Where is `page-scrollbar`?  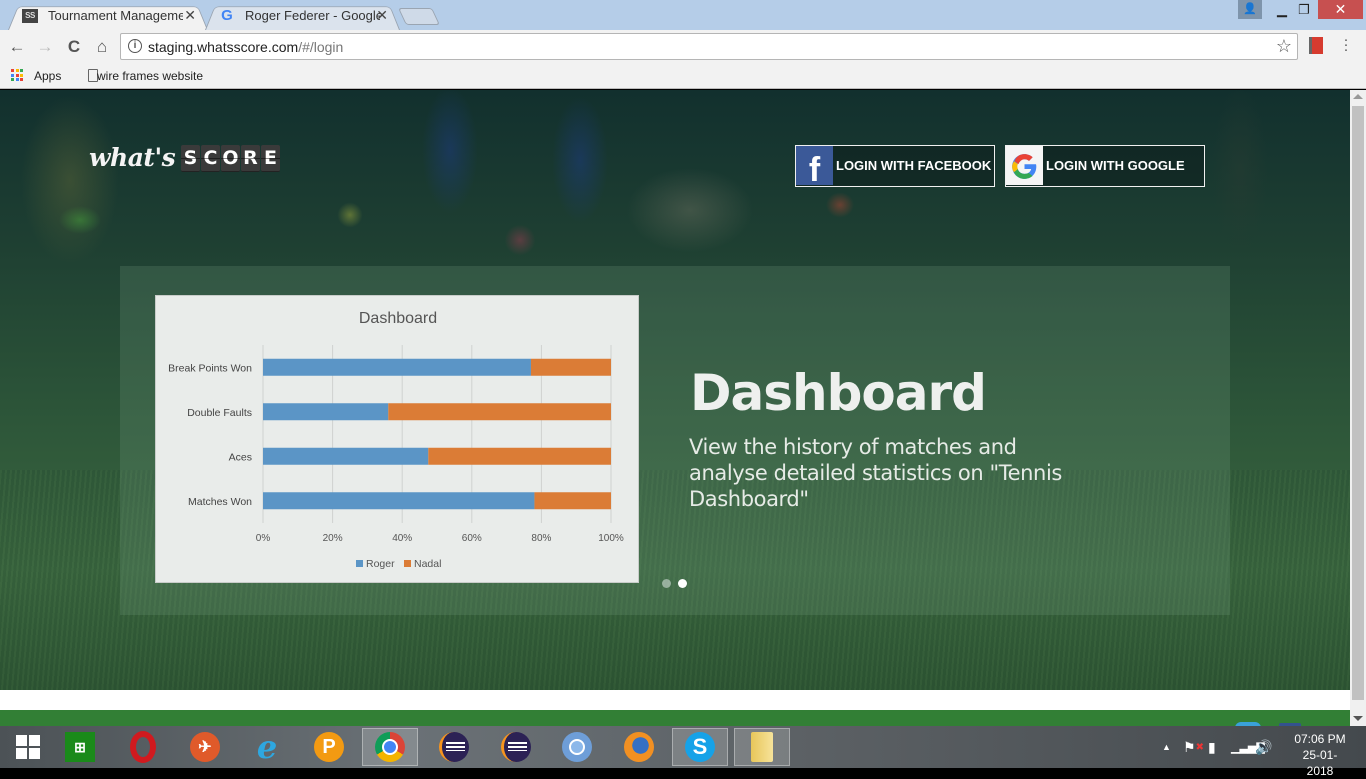
page-scrollbar is located at coordinates (1358, 408).